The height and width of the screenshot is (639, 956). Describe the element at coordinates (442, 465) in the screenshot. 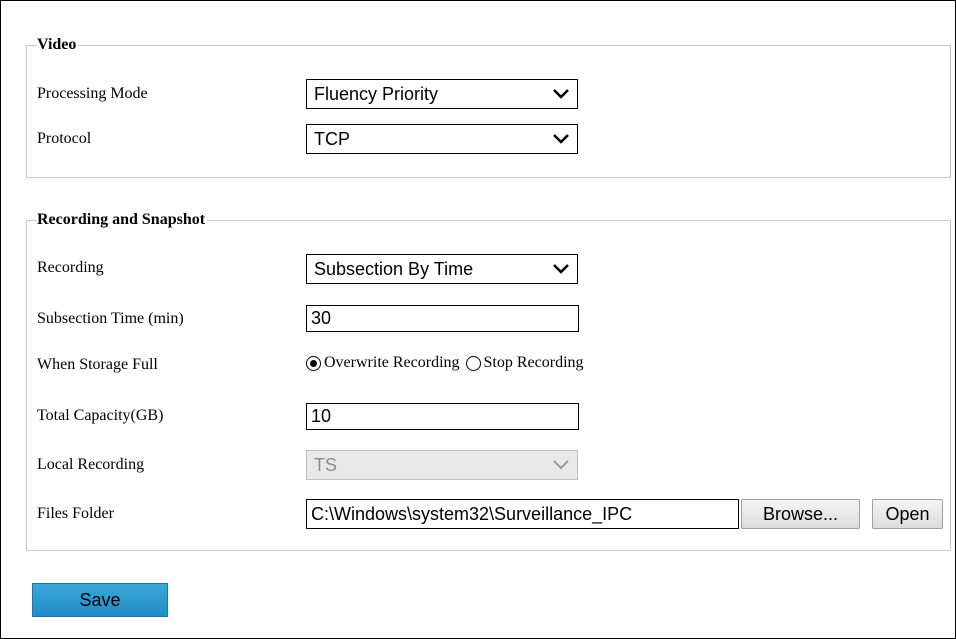

I see `local-recording-select: TS` at that location.